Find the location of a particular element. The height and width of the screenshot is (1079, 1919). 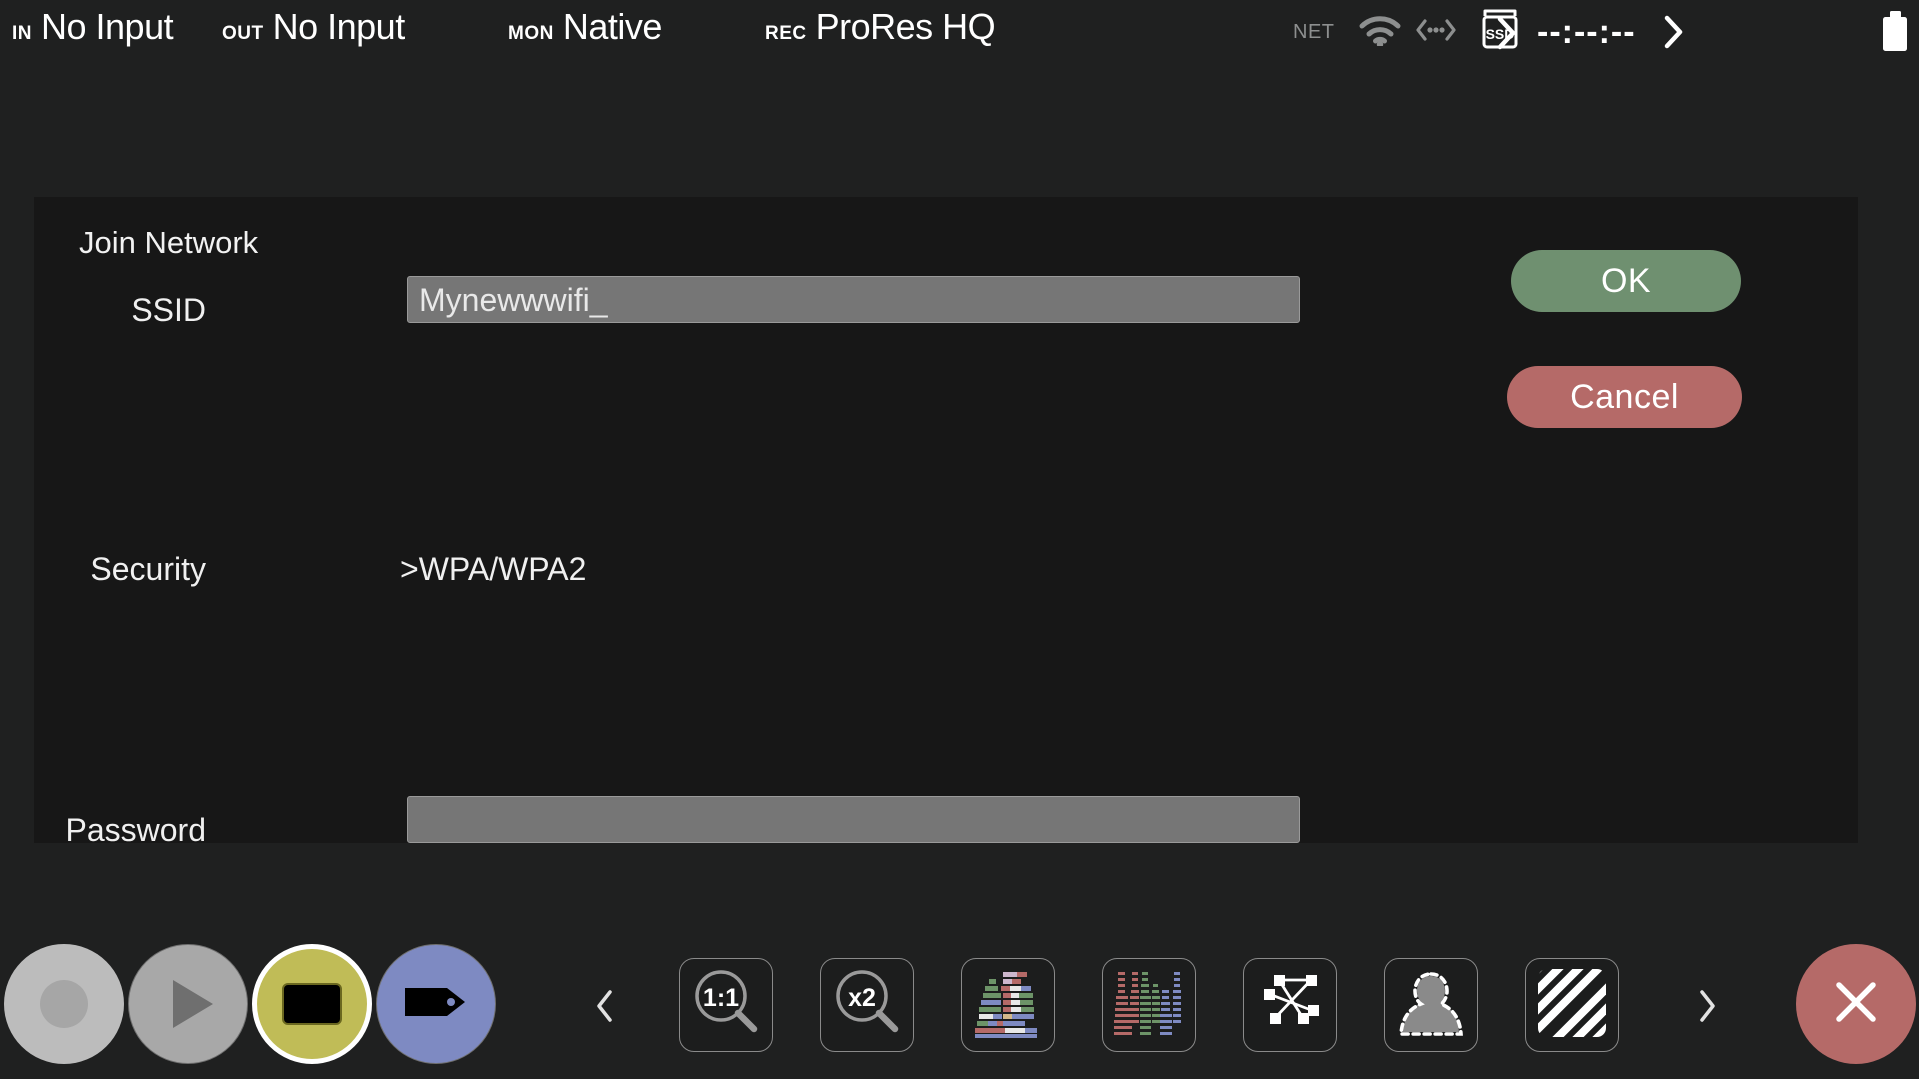

zoom-x2-tool: x2 is located at coordinates (867, 1005).